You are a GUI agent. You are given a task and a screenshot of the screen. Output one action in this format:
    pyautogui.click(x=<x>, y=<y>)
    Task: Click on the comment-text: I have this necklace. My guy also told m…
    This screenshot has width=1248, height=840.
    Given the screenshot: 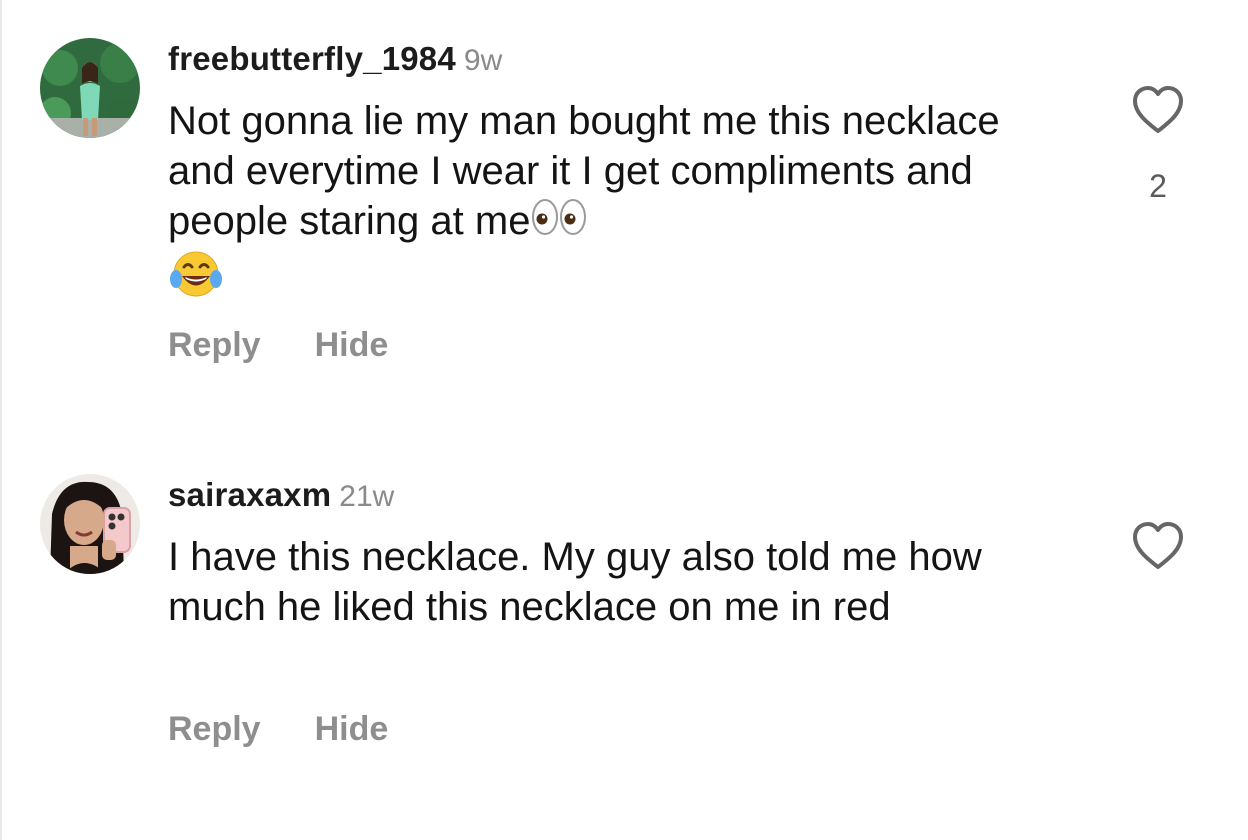 What is the action you would take?
    pyautogui.click(x=575, y=582)
    